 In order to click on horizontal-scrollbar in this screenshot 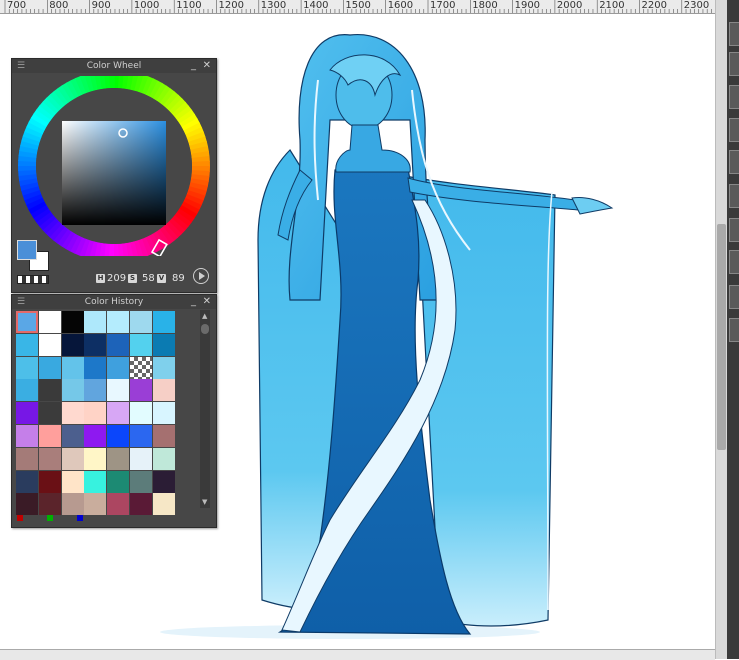, I will do `click(357, 654)`.